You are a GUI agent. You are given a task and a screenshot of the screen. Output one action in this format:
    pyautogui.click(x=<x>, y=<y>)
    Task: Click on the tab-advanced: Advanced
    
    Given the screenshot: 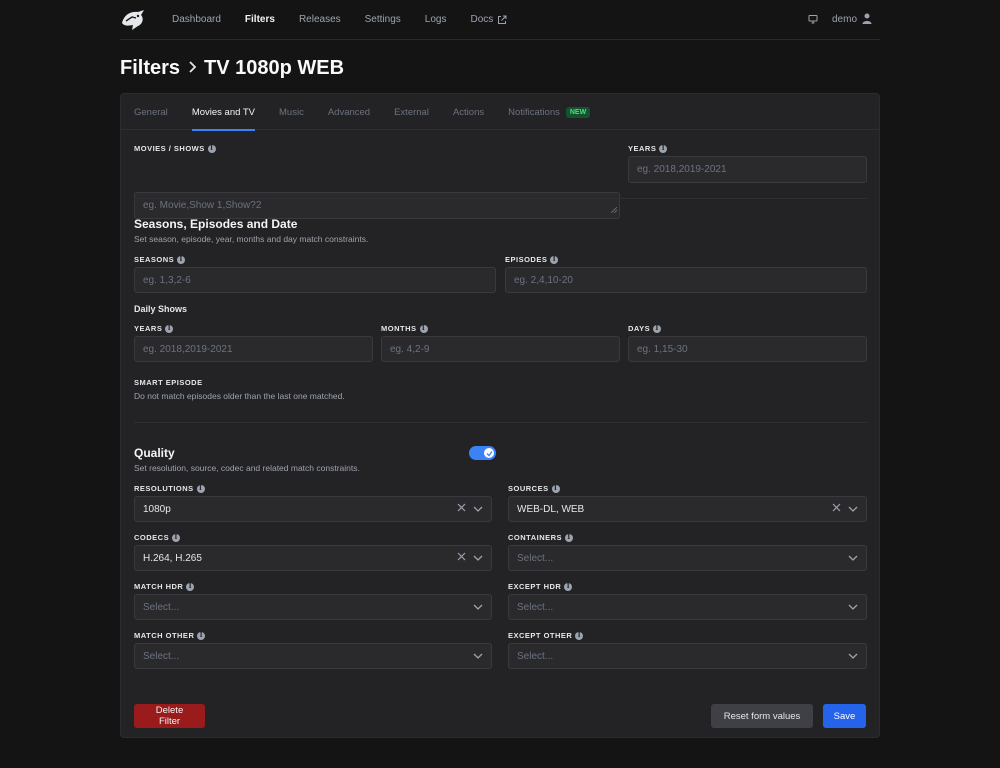 What is the action you would take?
    pyautogui.click(x=349, y=112)
    